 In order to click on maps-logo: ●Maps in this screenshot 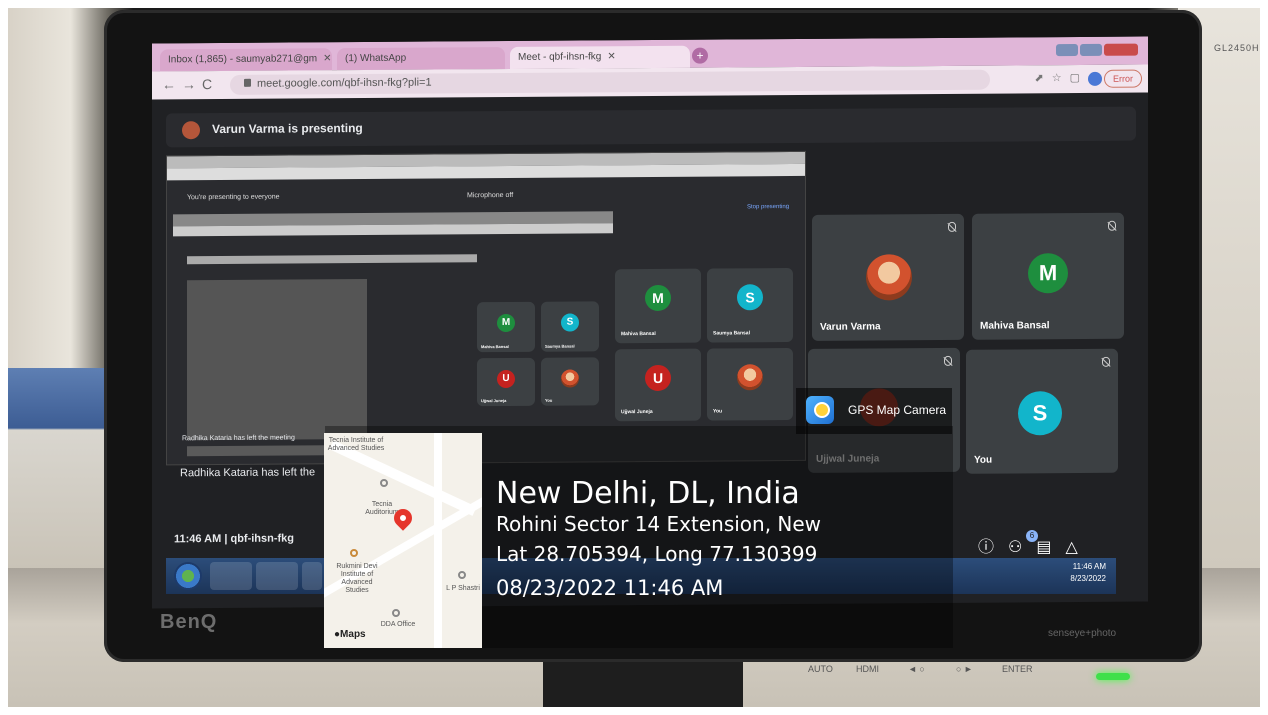, I will do `click(350, 634)`.